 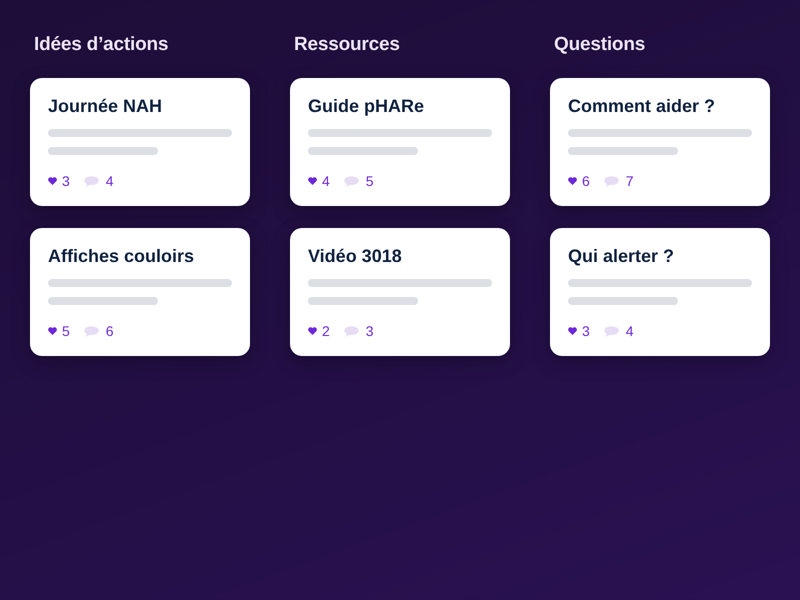 What do you see at coordinates (122, 256) in the screenshot?
I see `card-title: Affiches couloirs` at bounding box center [122, 256].